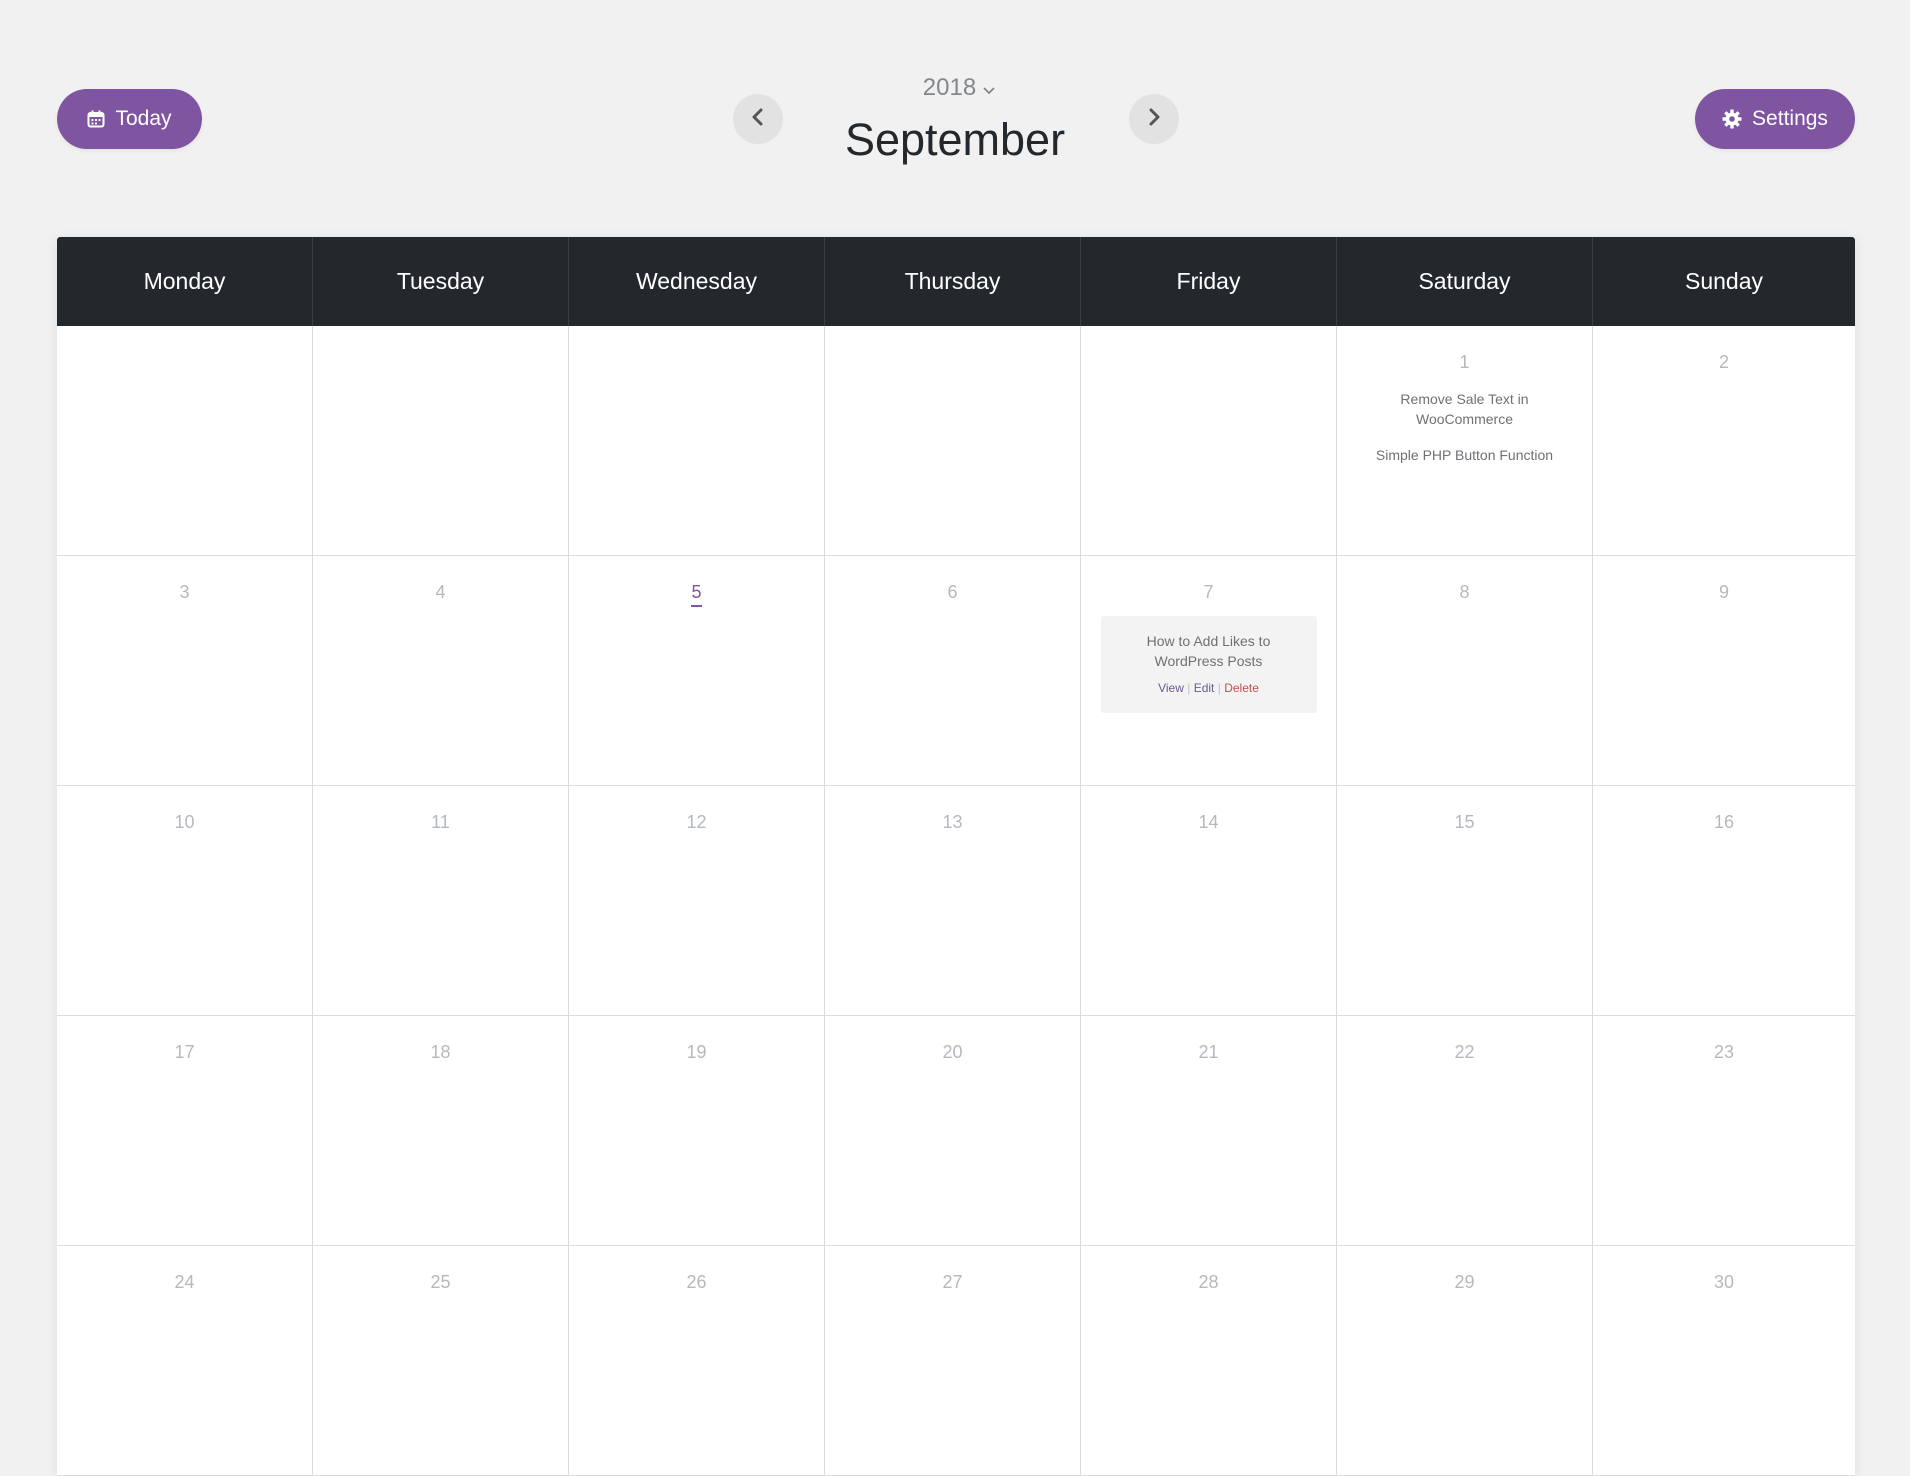  Describe the element at coordinates (1209, 900) in the screenshot. I see `day-cell: 14` at that location.